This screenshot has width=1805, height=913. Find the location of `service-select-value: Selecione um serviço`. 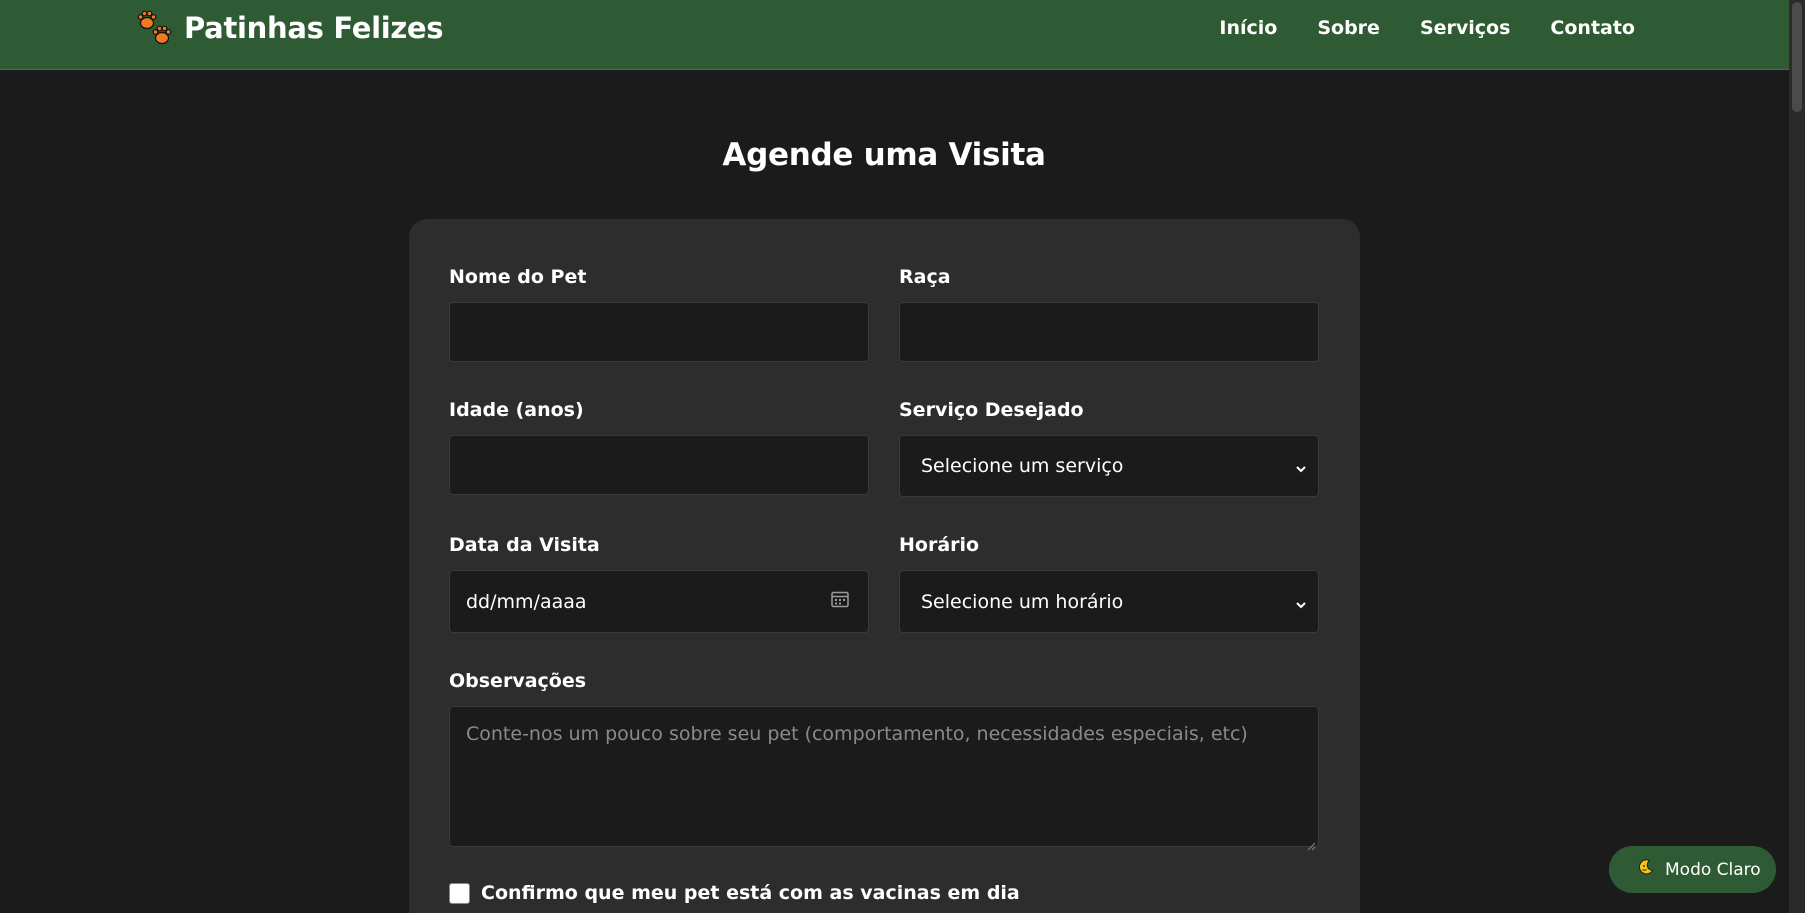

service-select-value: Selecione um serviço is located at coordinates (1022, 466).